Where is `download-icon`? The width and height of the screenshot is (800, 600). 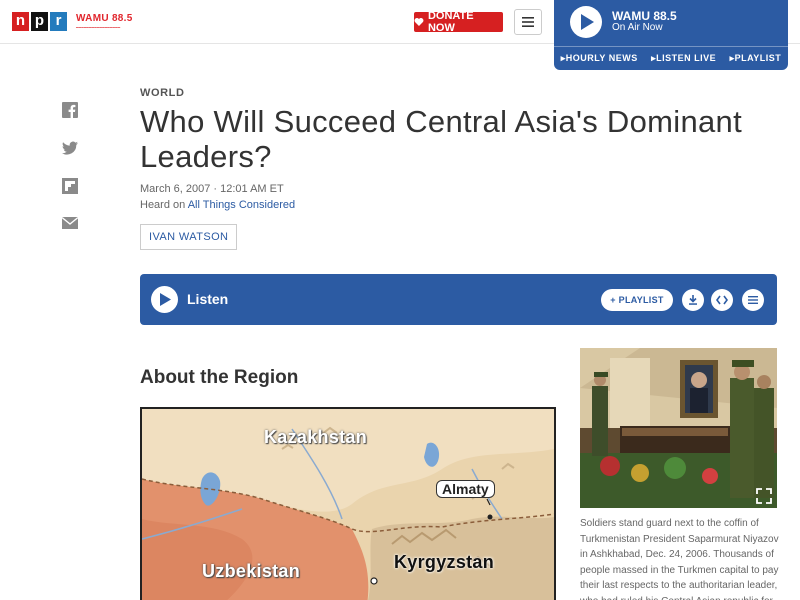
download-icon is located at coordinates (693, 300).